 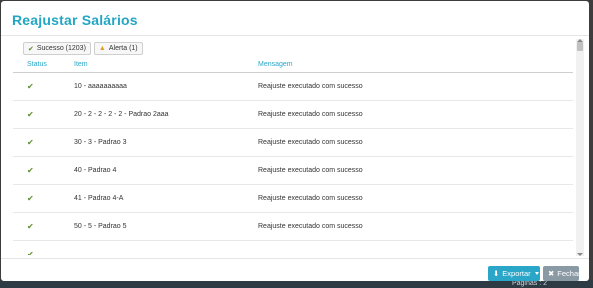 I want to click on column-header-mensagem: Mensagem, so click(x=415, y=65).